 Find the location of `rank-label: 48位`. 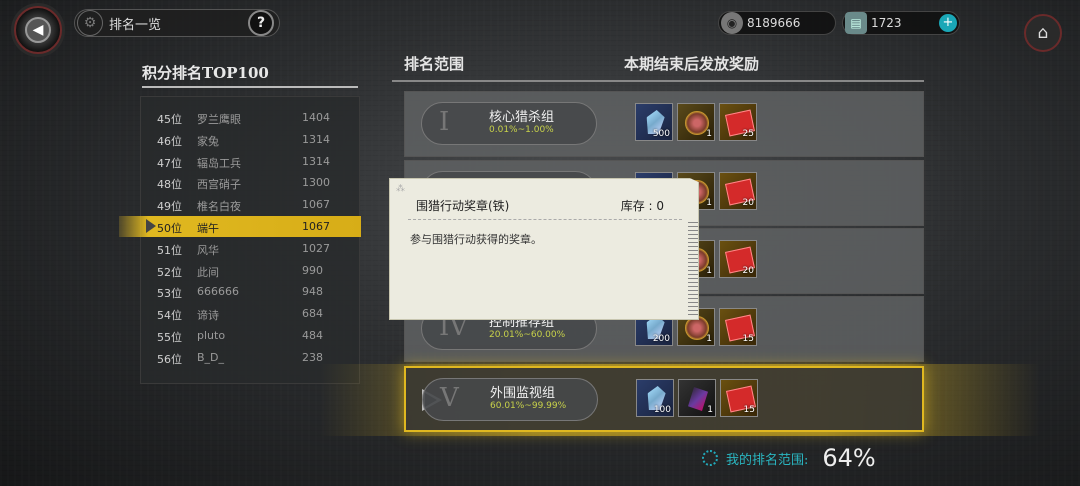

rank-label: 48位 is located at coordinates (169, 185).